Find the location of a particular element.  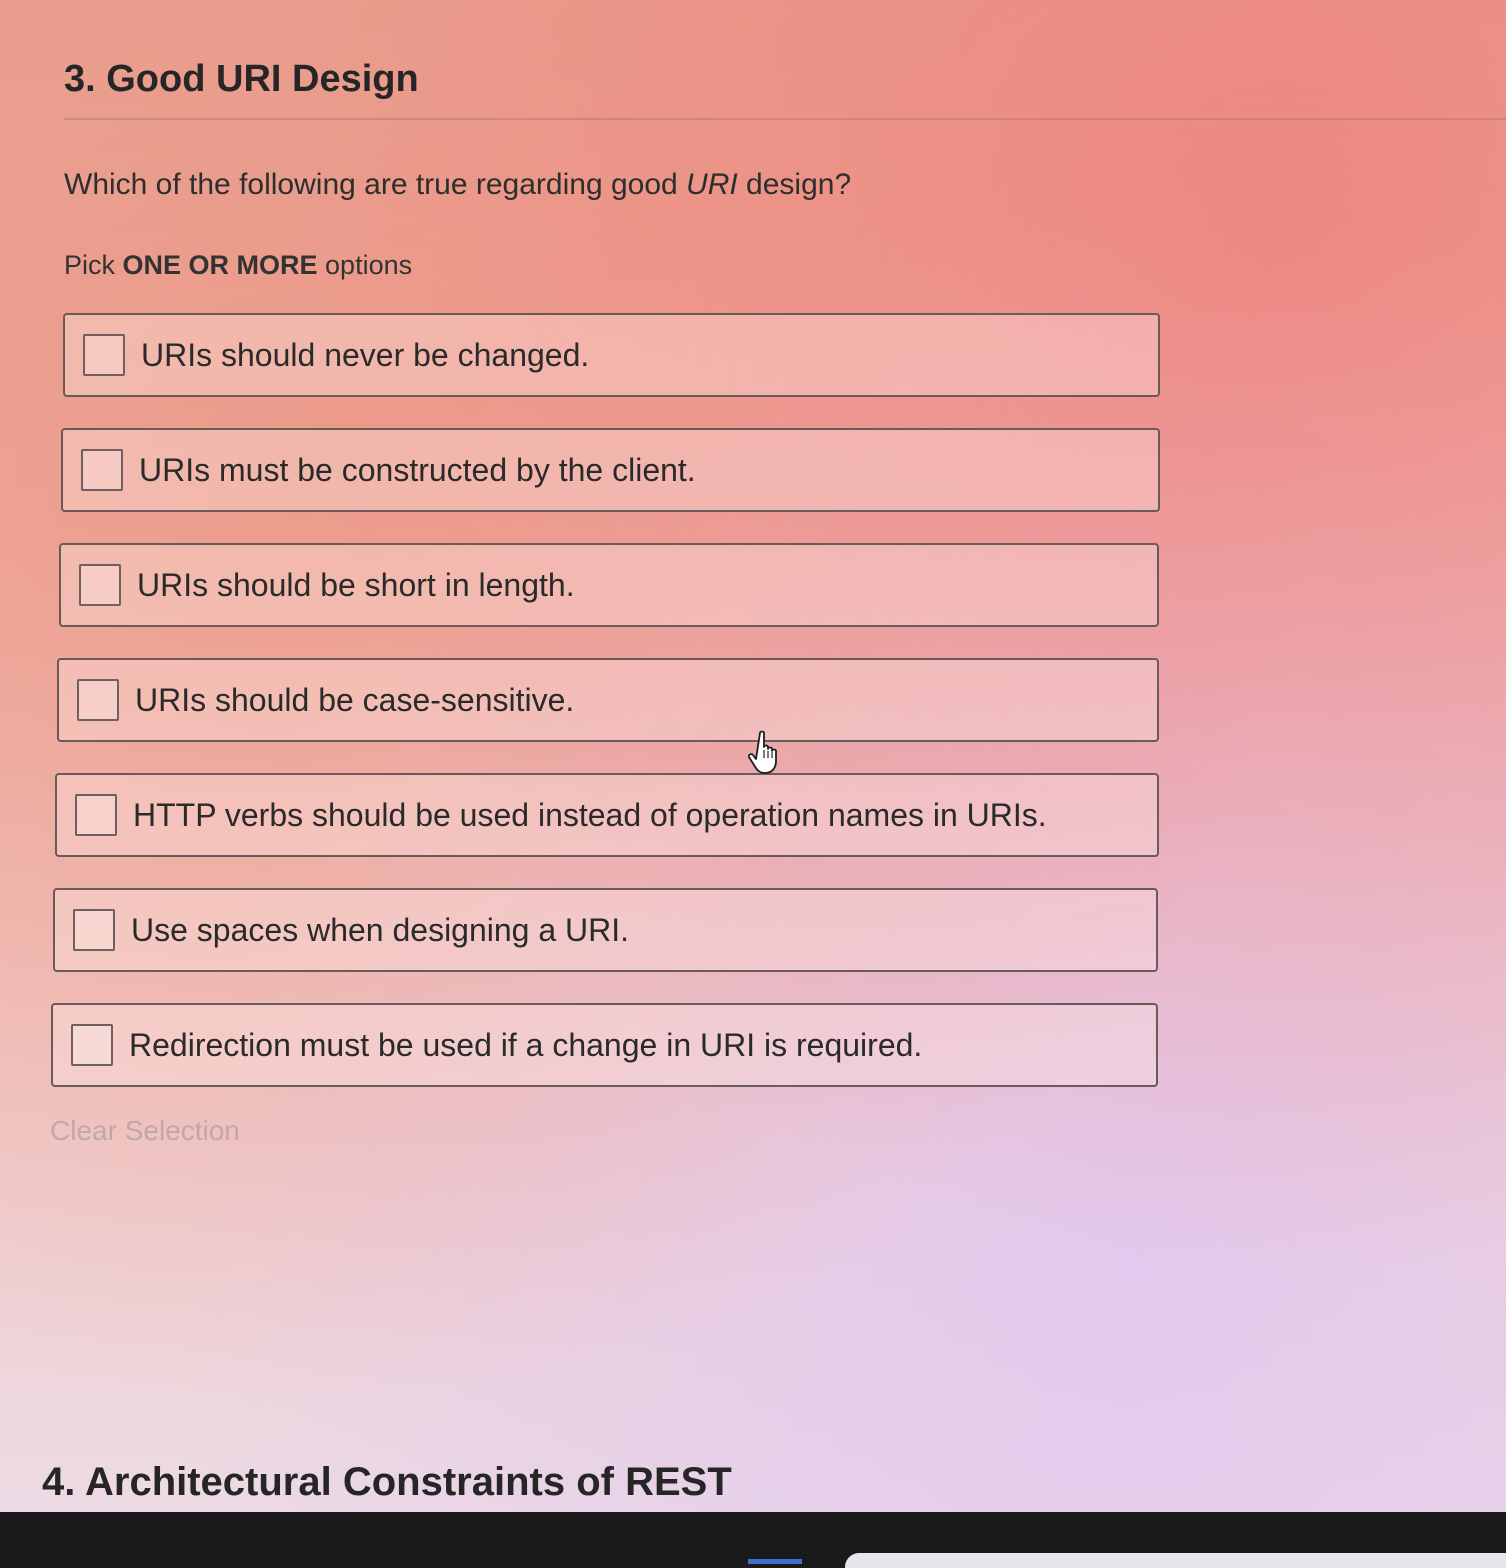

option-label: URIs should never be changed. is located at coordinates (365, 354).